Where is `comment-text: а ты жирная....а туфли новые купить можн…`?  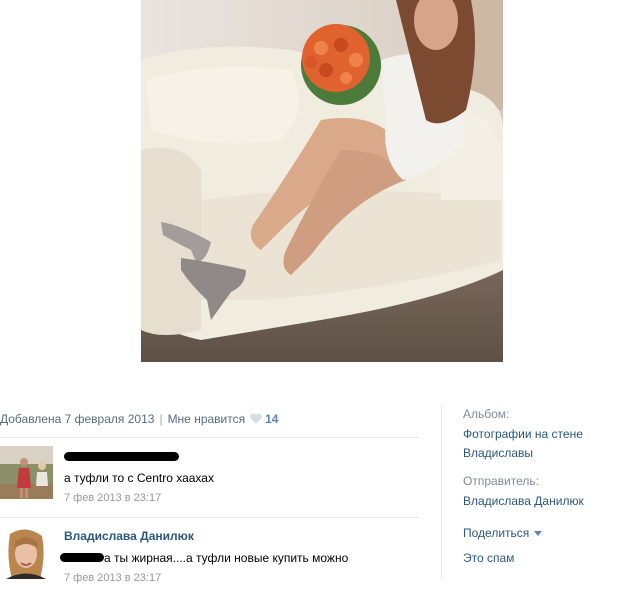
comment-text: а ты жирная....а туфли новые купить можн… is located at coordinates (204, 558).